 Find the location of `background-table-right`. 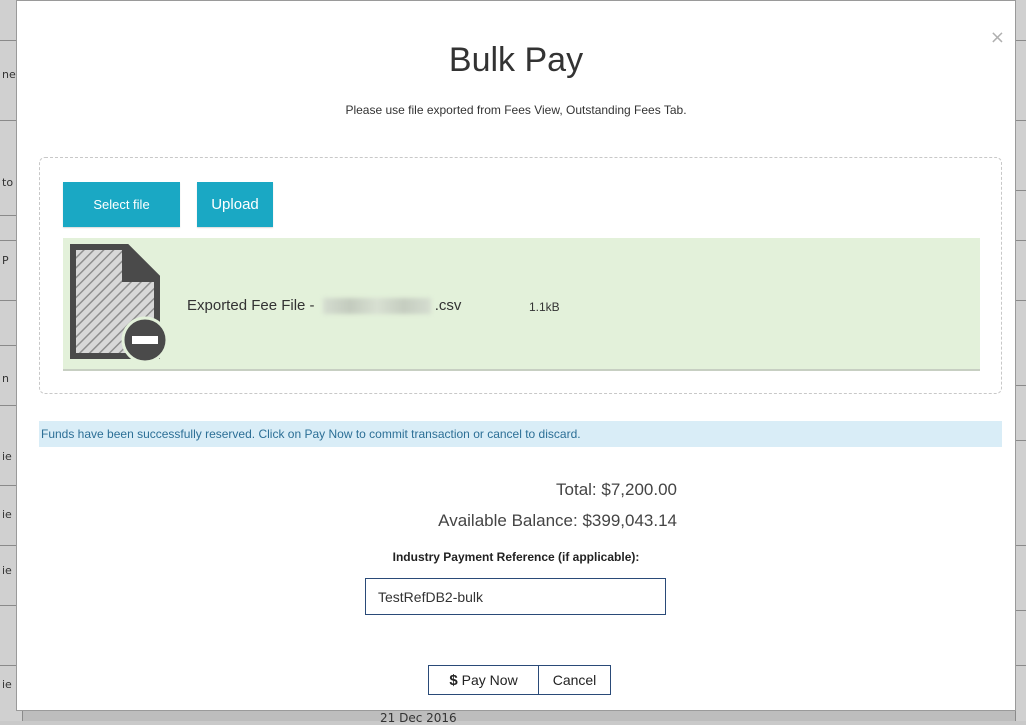

background-table-right is located at coordinates (1020, 360).